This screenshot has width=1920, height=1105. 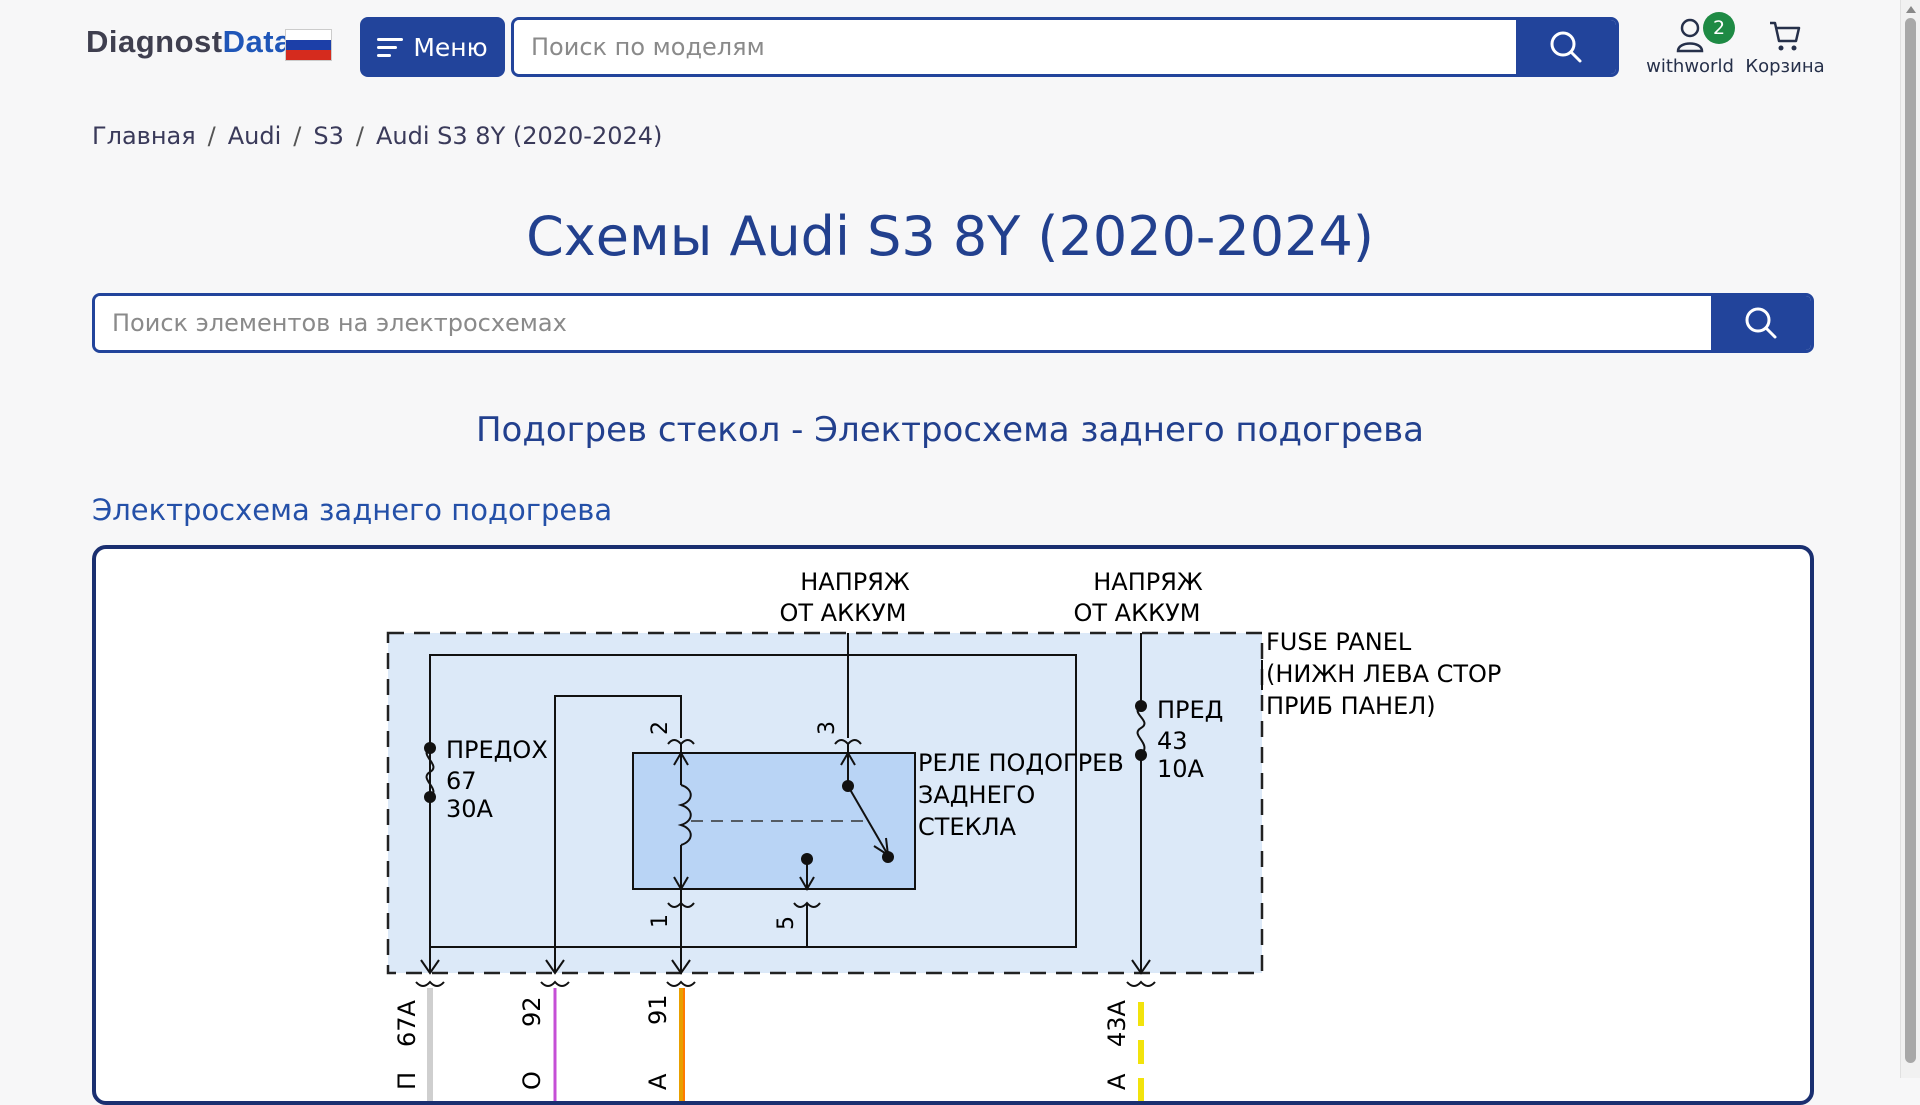 I want to click on user-label: withworld, so click(x=1690, y=66).